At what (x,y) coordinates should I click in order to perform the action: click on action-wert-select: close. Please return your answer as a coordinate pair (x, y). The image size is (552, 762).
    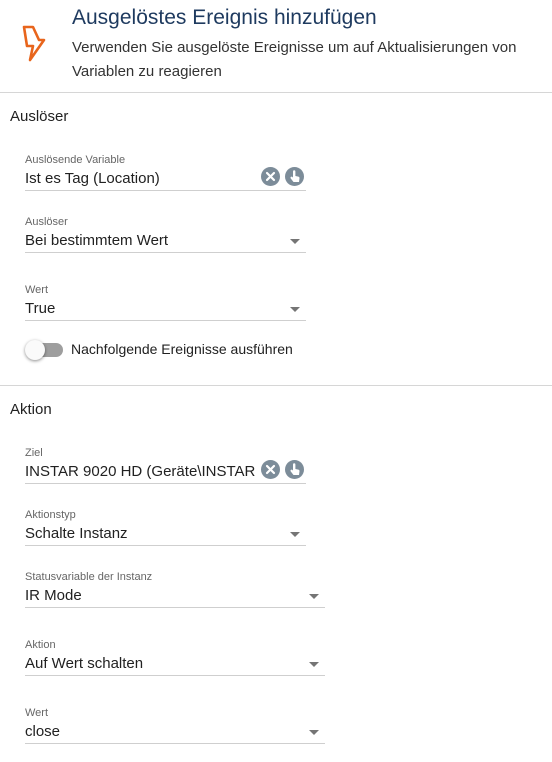
    Looking at the image, I should click on (175, 732).